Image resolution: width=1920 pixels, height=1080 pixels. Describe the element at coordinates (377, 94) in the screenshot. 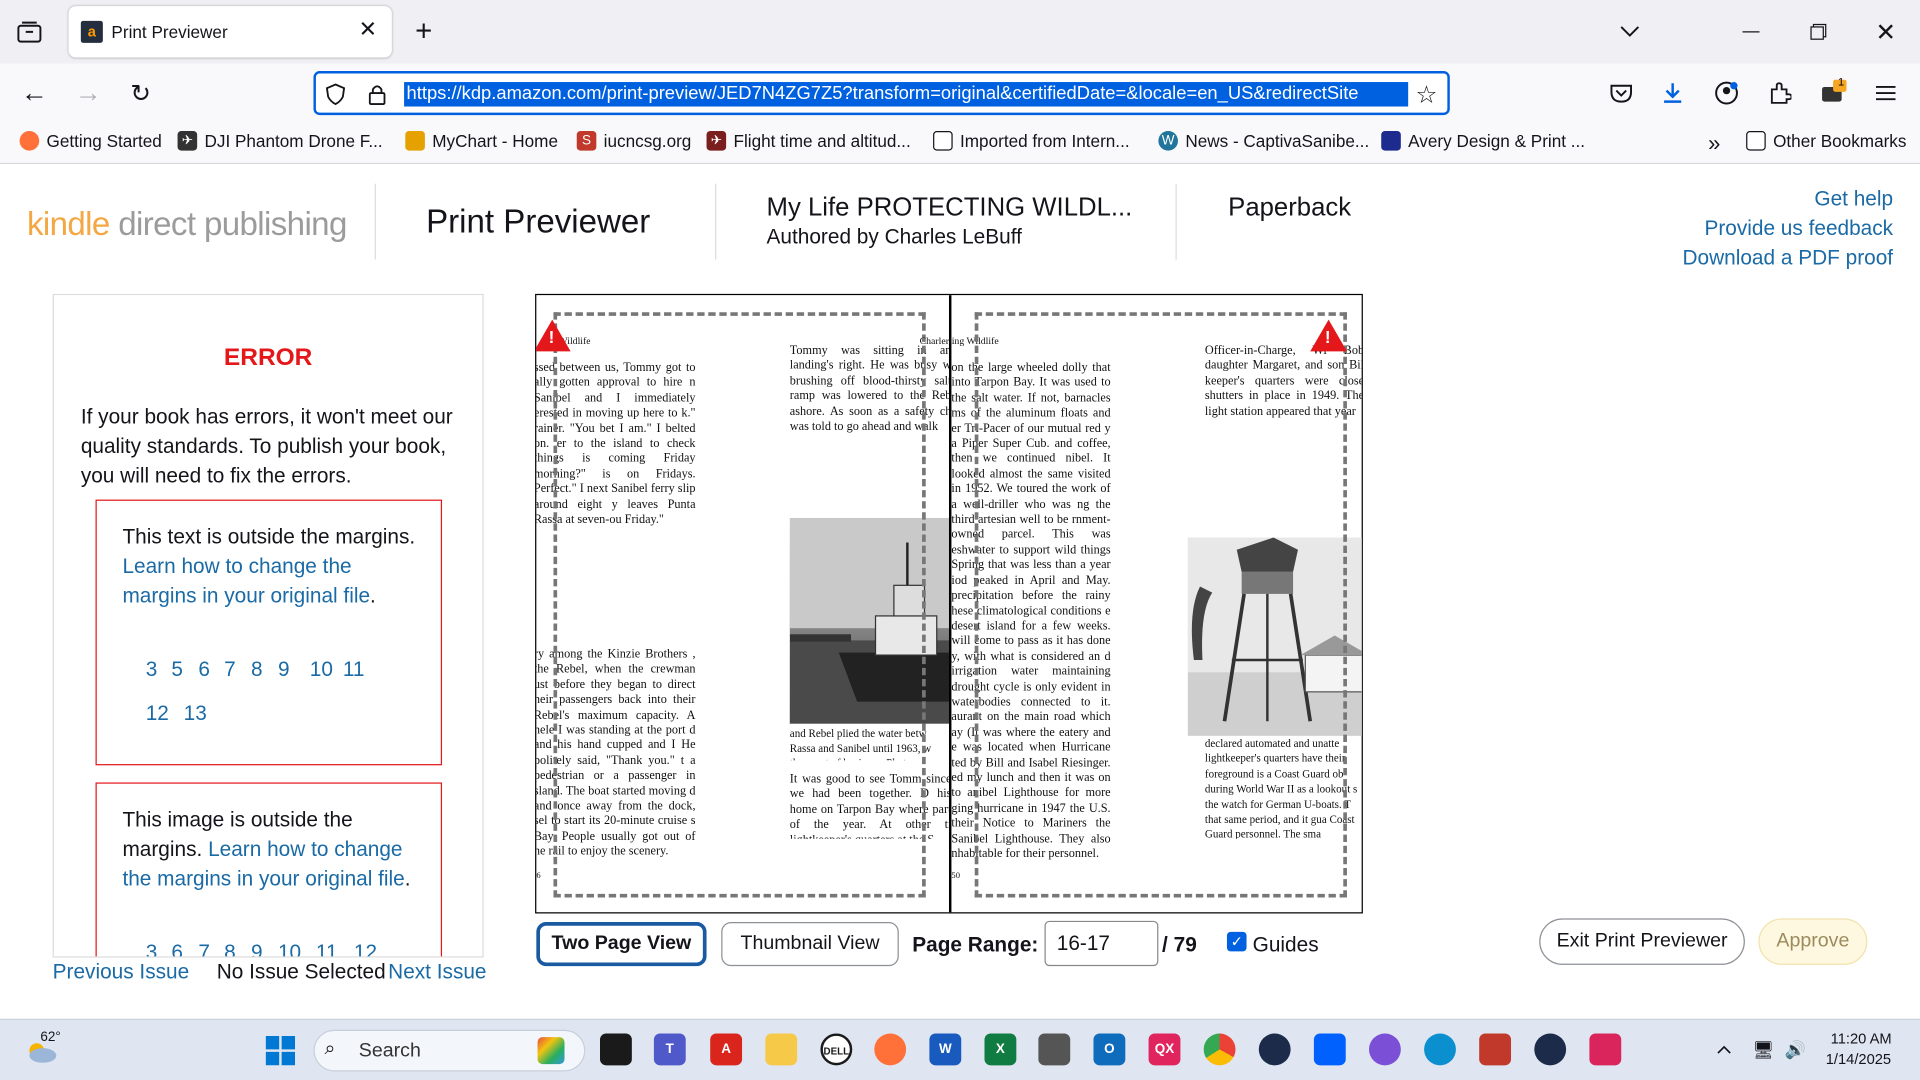

I see `lock-icon` at that location.